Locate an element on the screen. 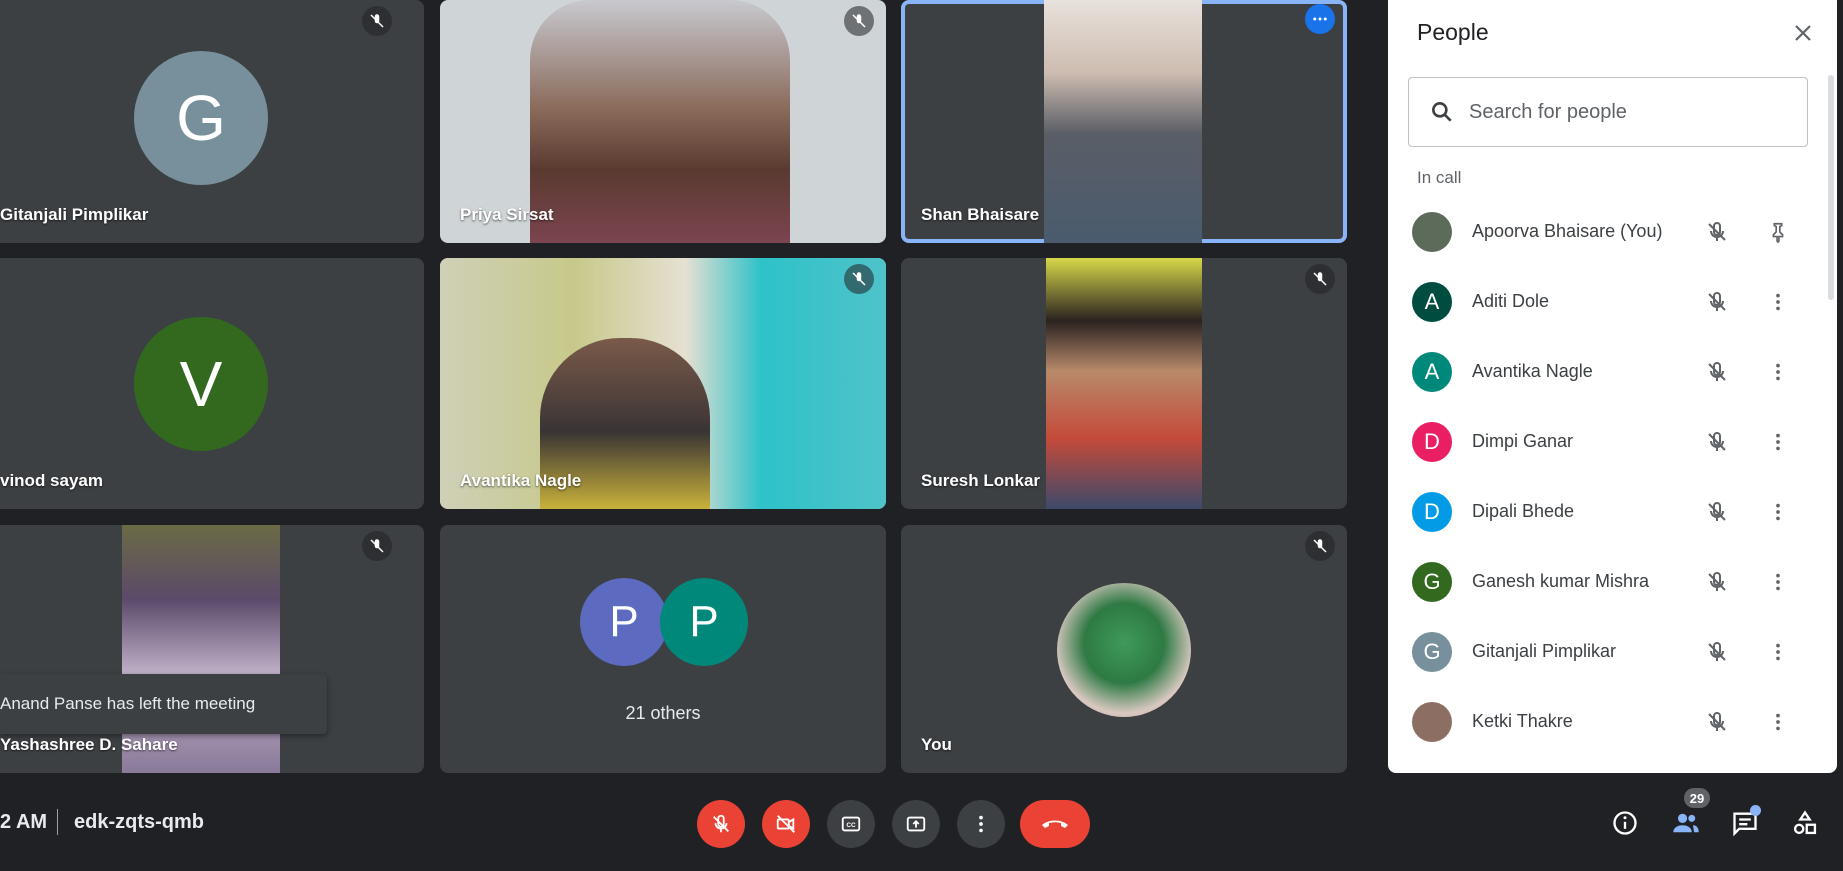  participant-name: Priya Sirsat is located at coordinates (507, 214).